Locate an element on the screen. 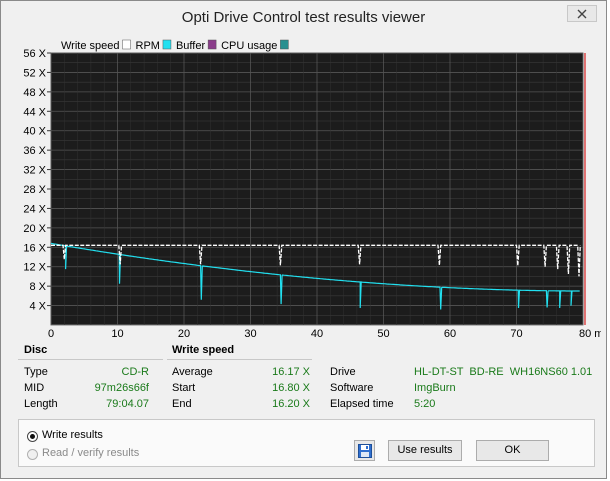 The height and width of the screenshot is (481, 610). software-value: ImgBurn is located at coordinates (435, 388).